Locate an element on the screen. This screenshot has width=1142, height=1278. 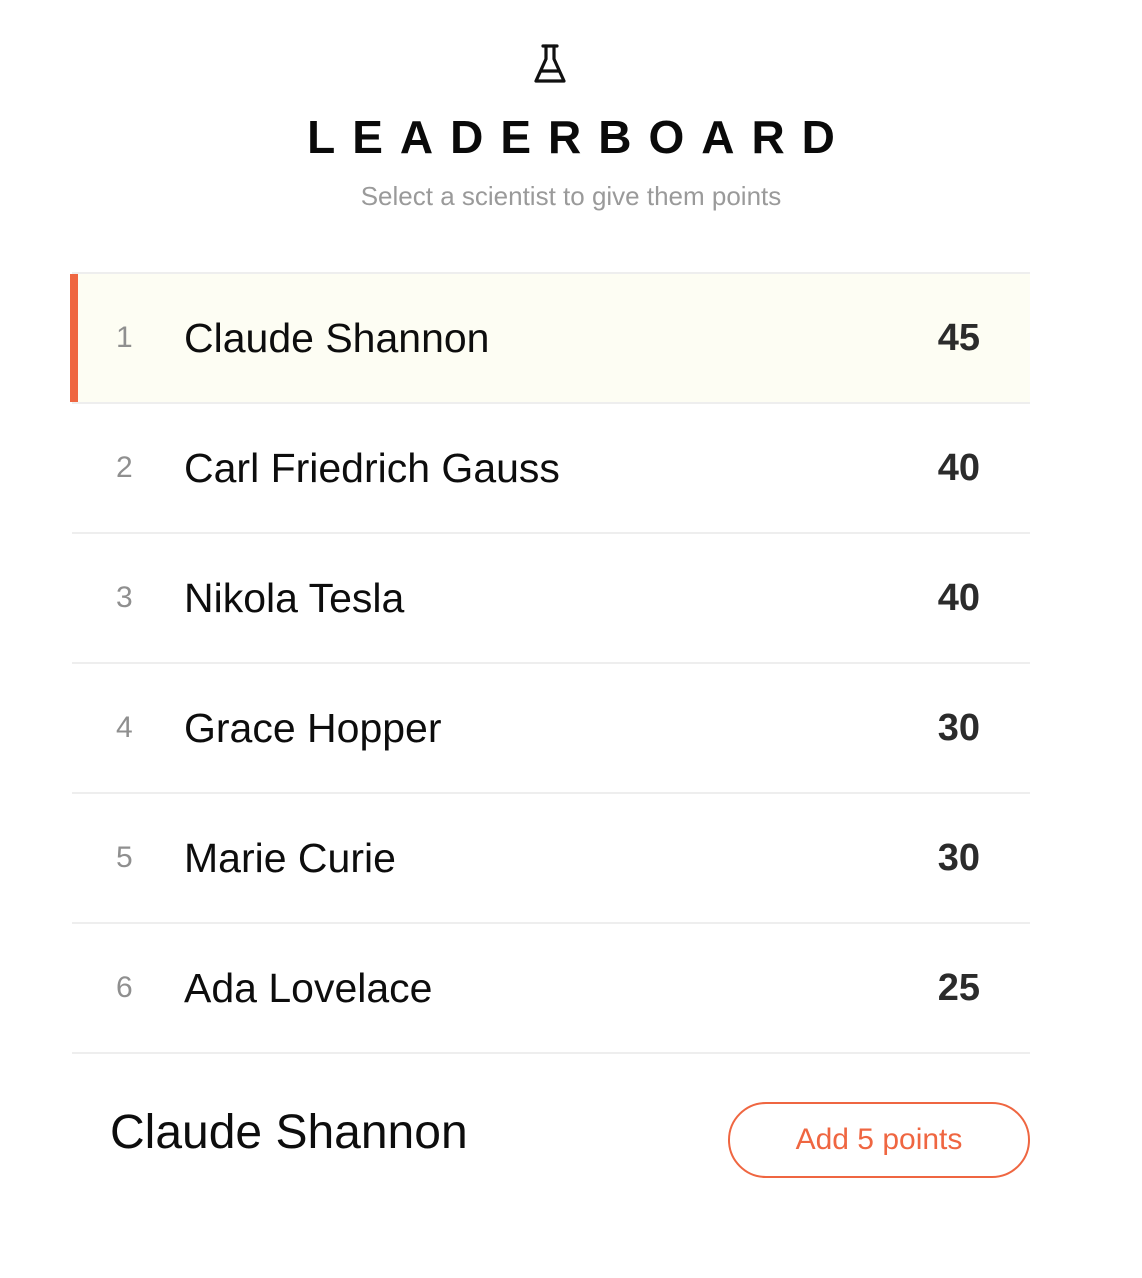
row-score: 45 is located at coordinates (958, 338).